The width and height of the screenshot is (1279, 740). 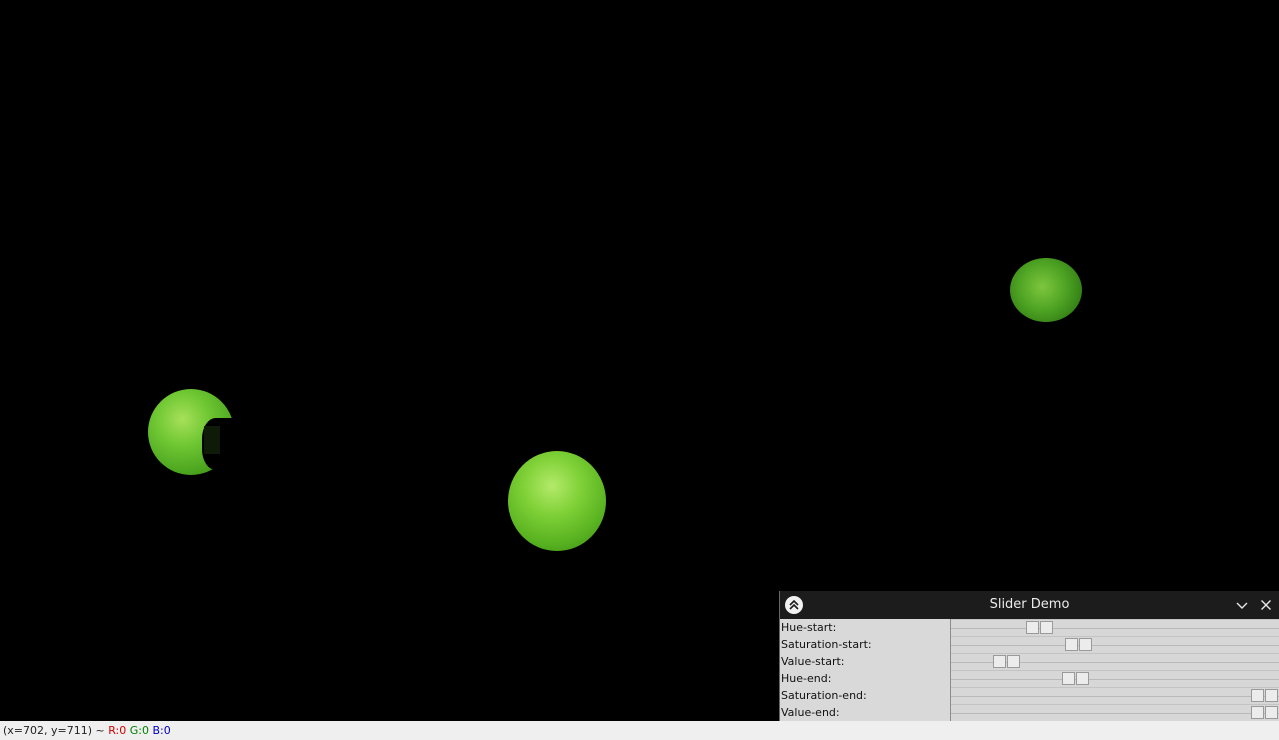 What do you see at coordinates (866, 644) in the screenshot?
I see `slider-label: Saturation-start:` at bounding box center [866, 644].